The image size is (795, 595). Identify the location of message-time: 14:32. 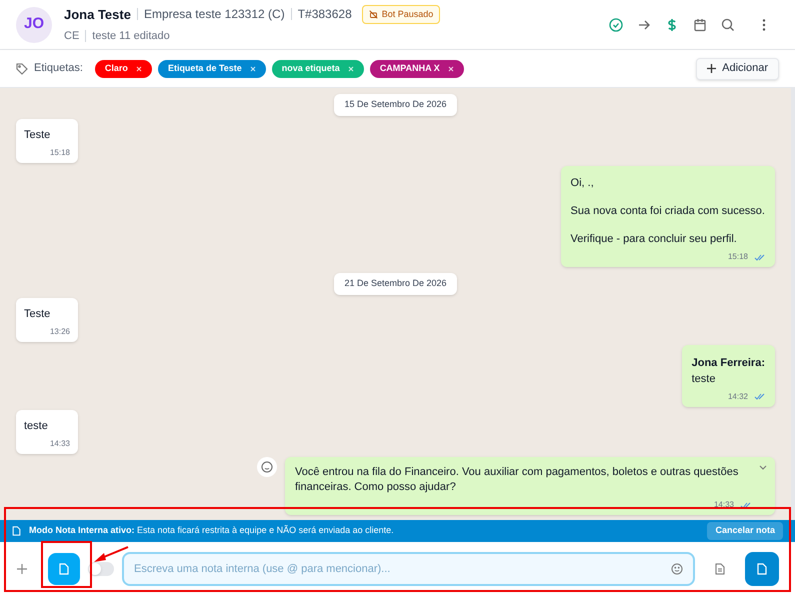
(738, 396).